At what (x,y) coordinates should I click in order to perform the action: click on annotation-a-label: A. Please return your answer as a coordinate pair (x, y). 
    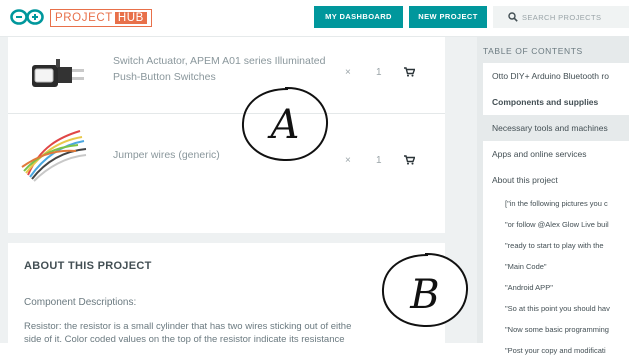
    Looking at the image, I should click on (283, 125).